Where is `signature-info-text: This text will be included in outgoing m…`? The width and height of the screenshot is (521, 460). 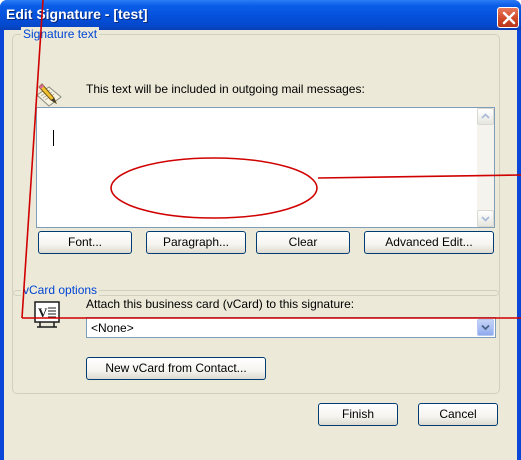
signature-info-text: This text will be included in outgoing m… is located at coordinates (225, 89).